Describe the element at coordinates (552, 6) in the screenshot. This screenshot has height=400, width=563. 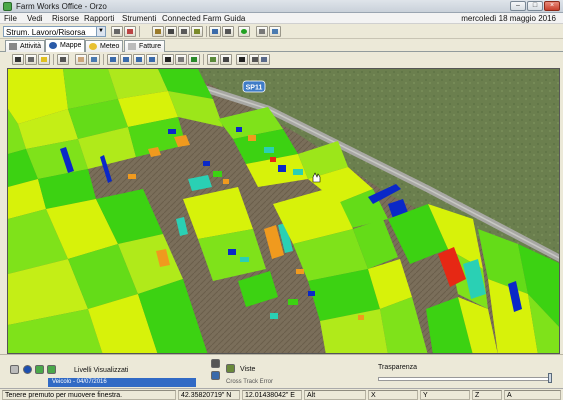
I see `close-button: ×` at that location.